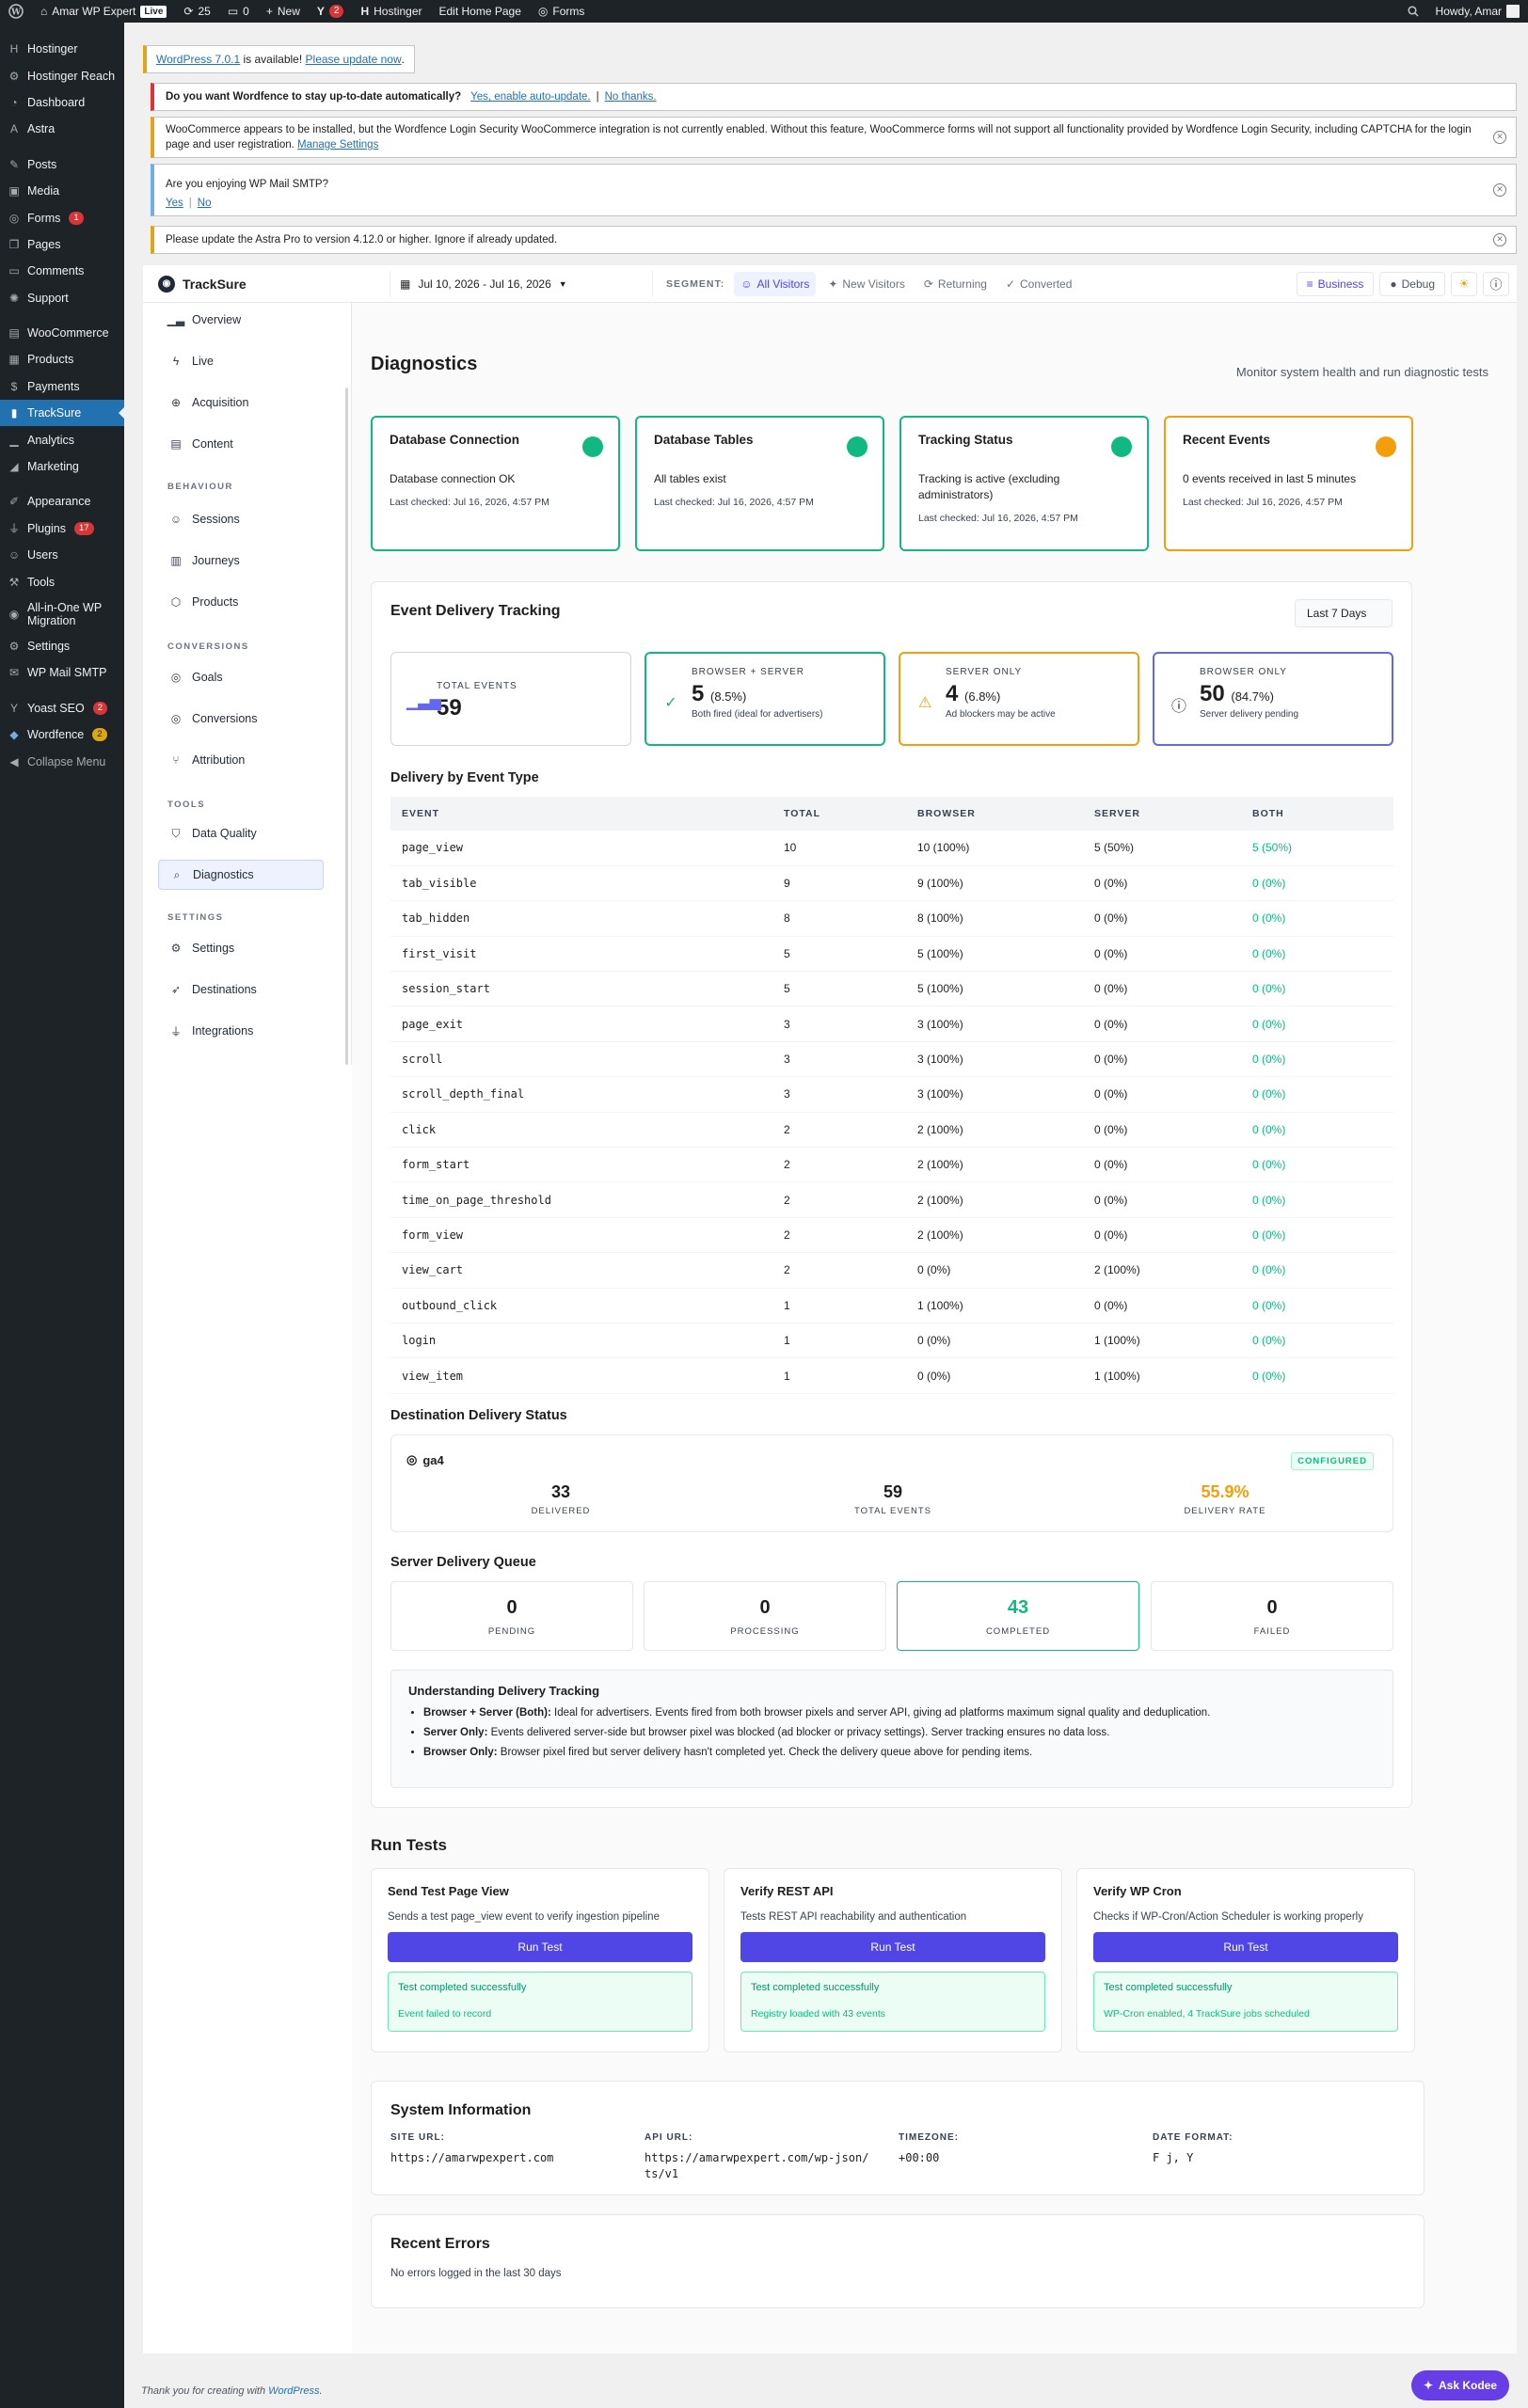 The width and height of the screenshot is (1528, 2408). I want to click on business-mode-button: ≡ Business, so click(1336, 284).